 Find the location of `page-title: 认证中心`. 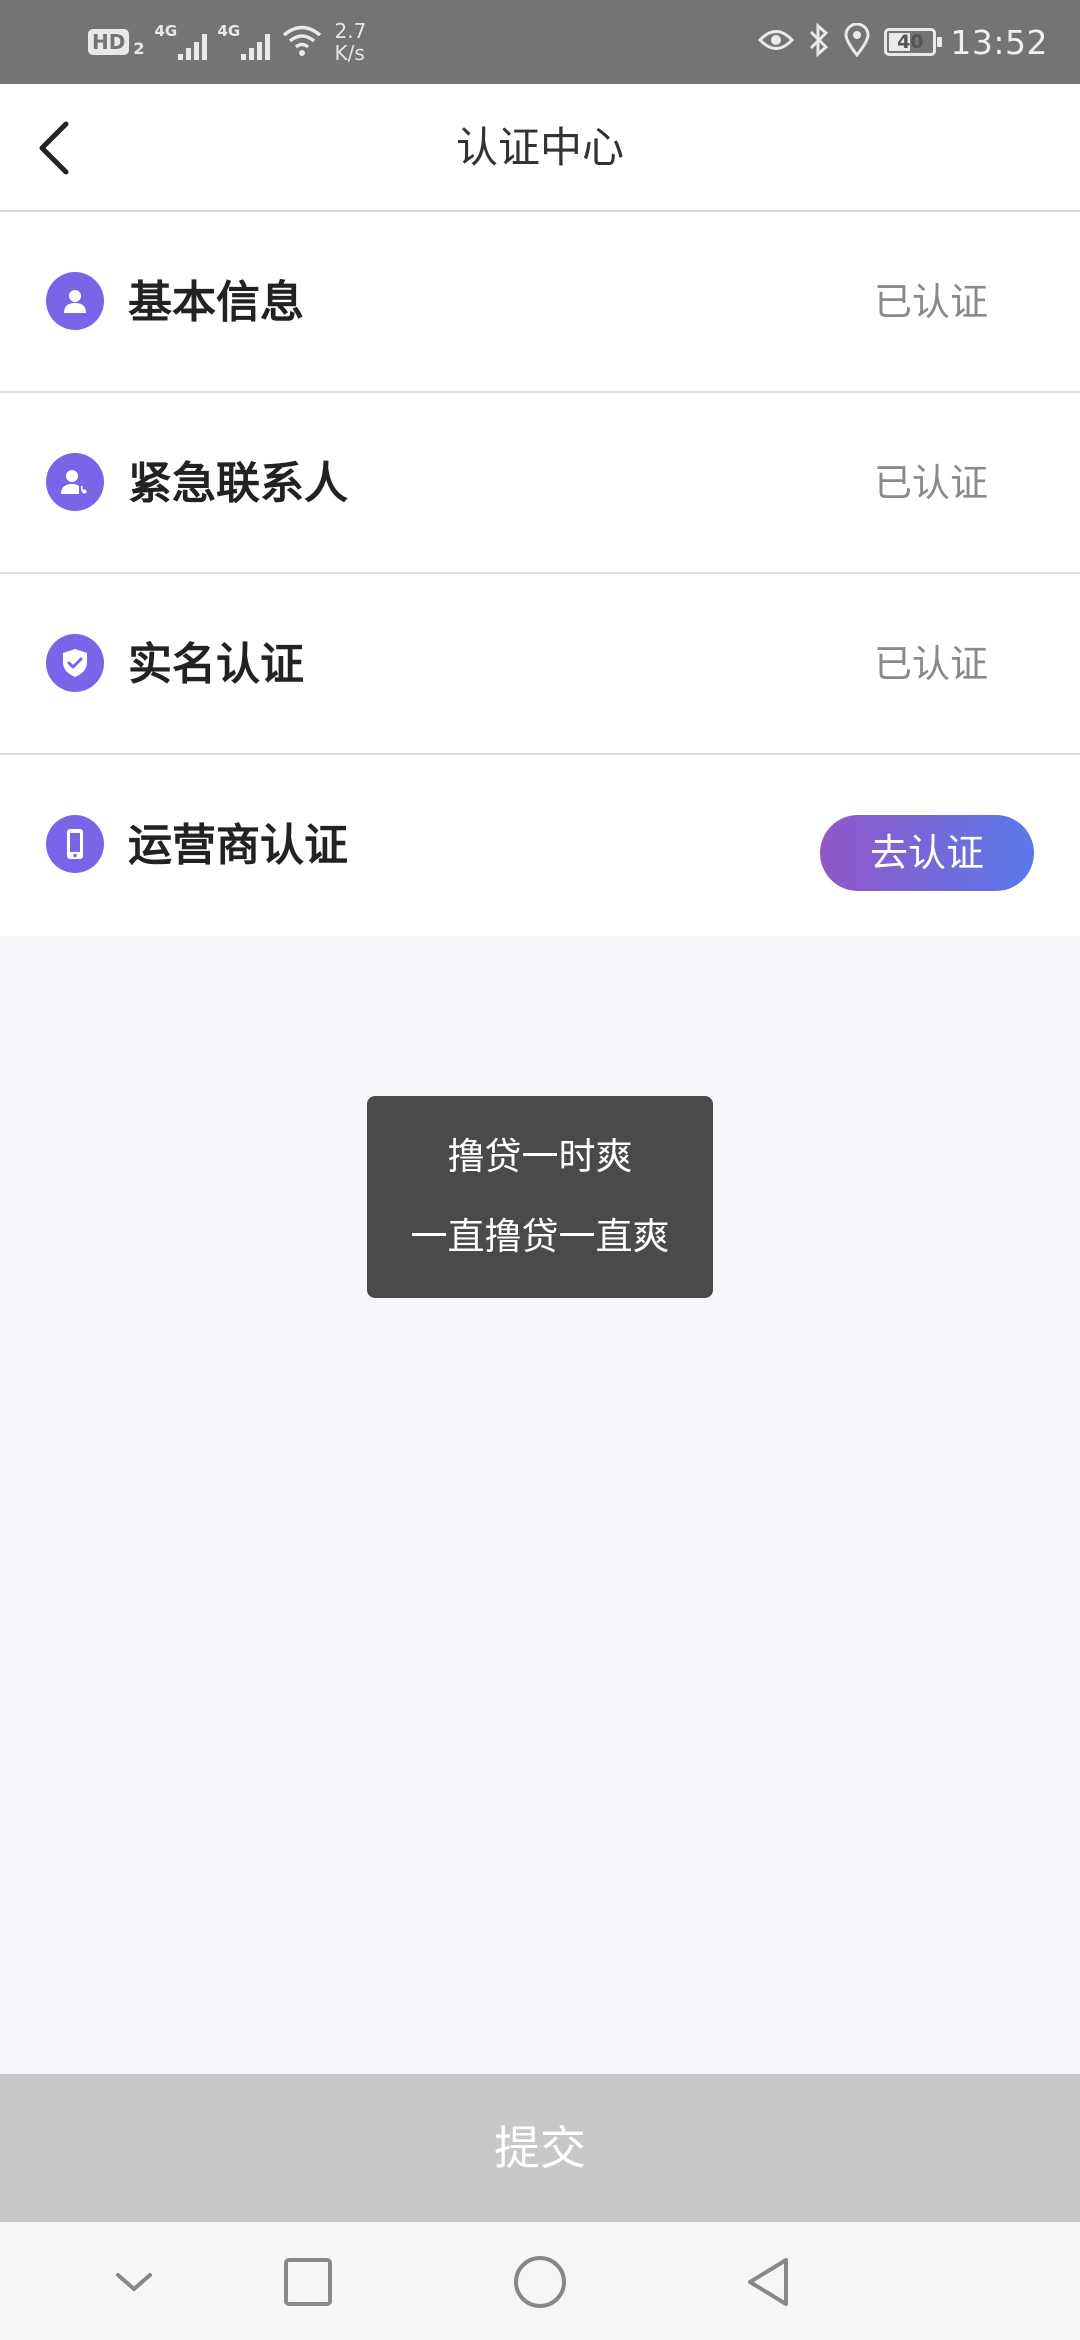

page-title: 认证中心 is located at coordinates (539, 147).